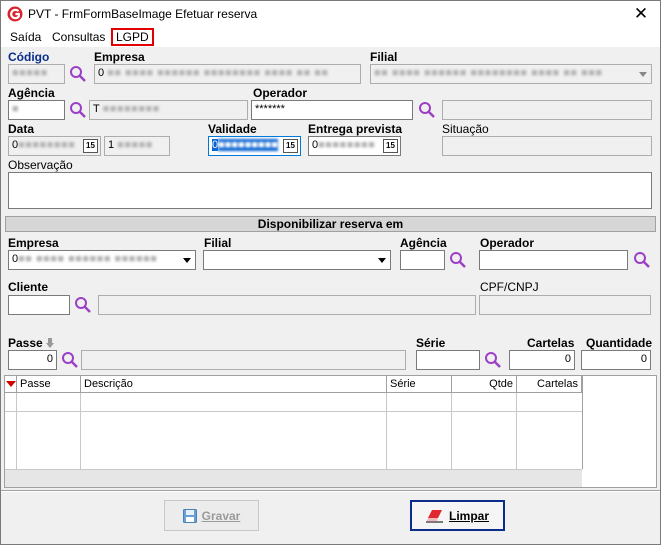 Image resolution: width=661 pixels, height=545 pixels. Describe the element at coordinates (221, 515) in the screenshot. I see `gravar-label: Gravar` at that location.